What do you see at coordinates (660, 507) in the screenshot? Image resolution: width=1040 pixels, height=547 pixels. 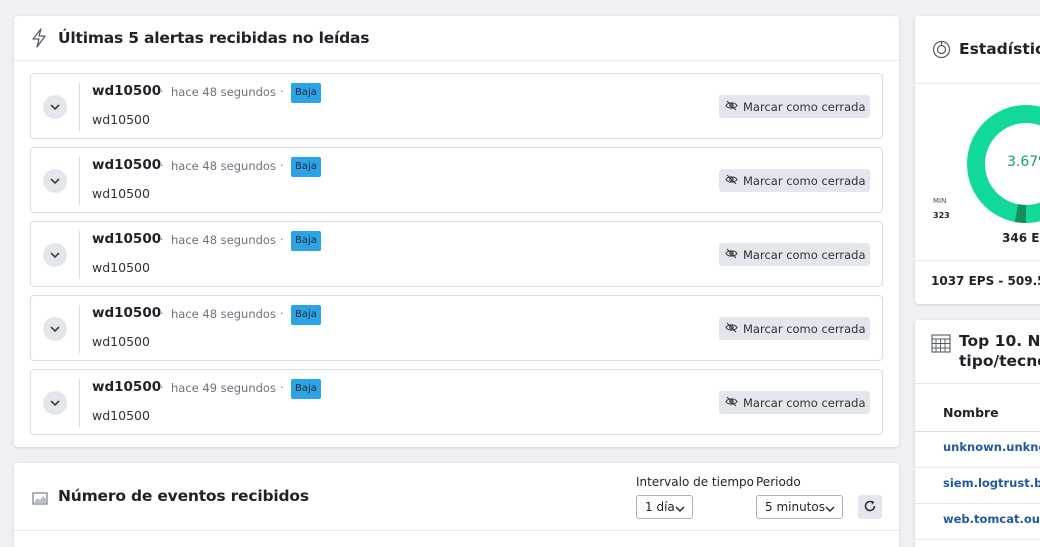 I see `interval-value: 1 día` at bounding box center [660, 507].